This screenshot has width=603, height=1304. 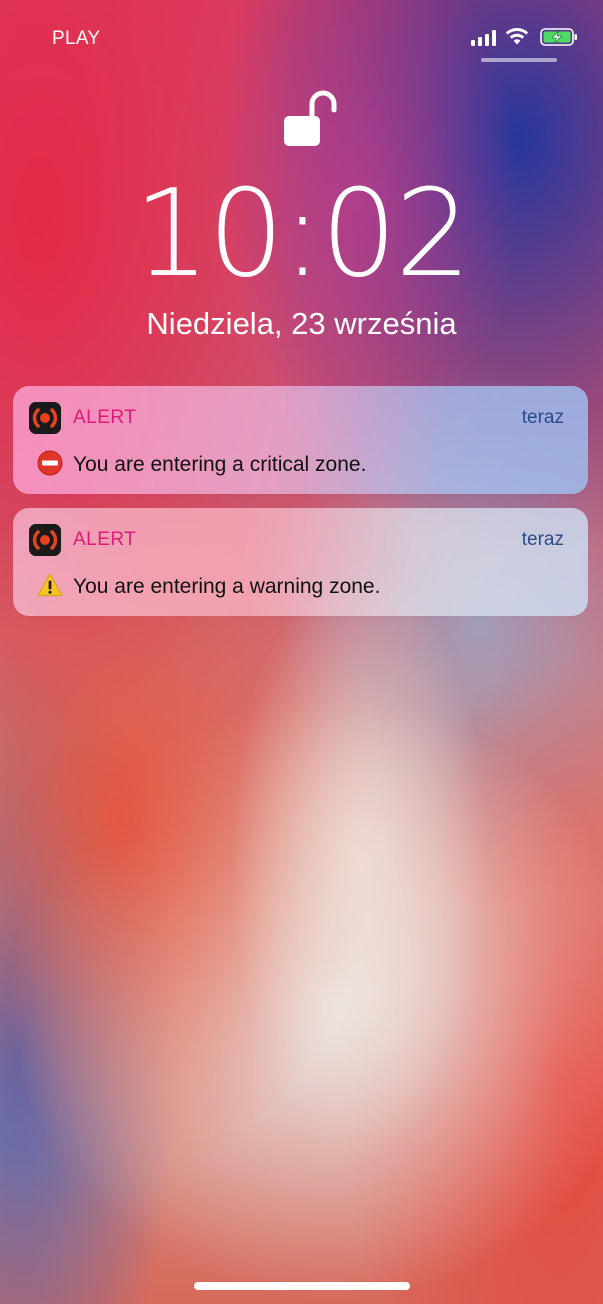 I want to click on lock-screen-time: 10:02, so click(x=302, y=234).